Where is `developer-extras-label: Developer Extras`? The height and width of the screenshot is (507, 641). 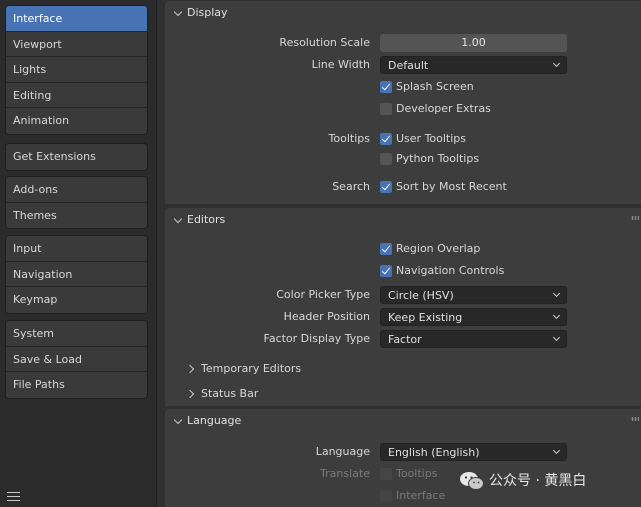
developer-extras-label: Developer Extras is located at coordinates (443, 108).